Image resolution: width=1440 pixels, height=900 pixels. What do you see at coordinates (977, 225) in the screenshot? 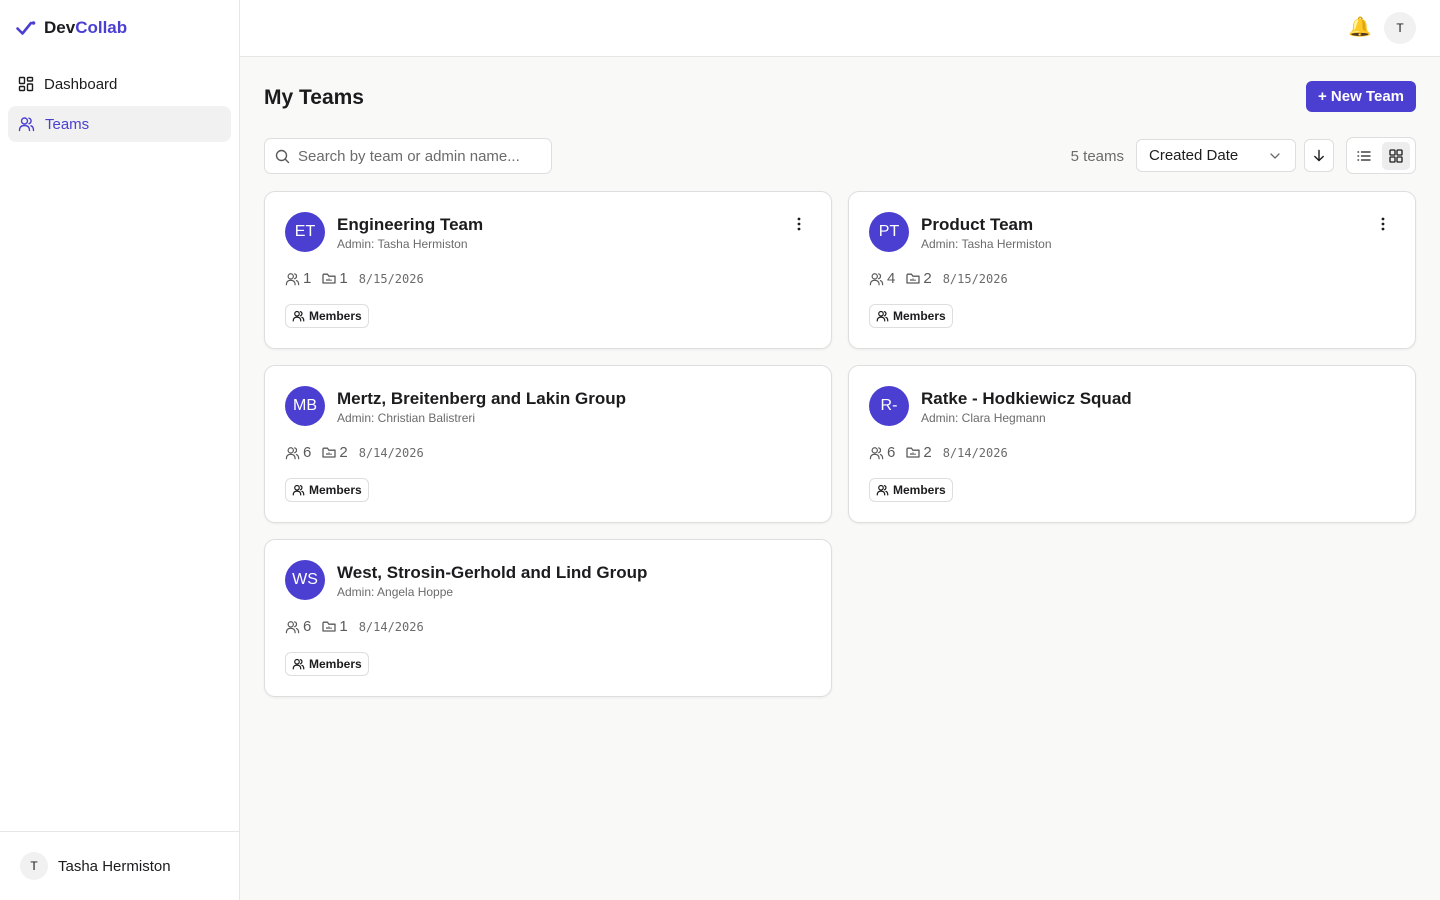
I see `team-name: Product Team` at bounding box center [977, 225].